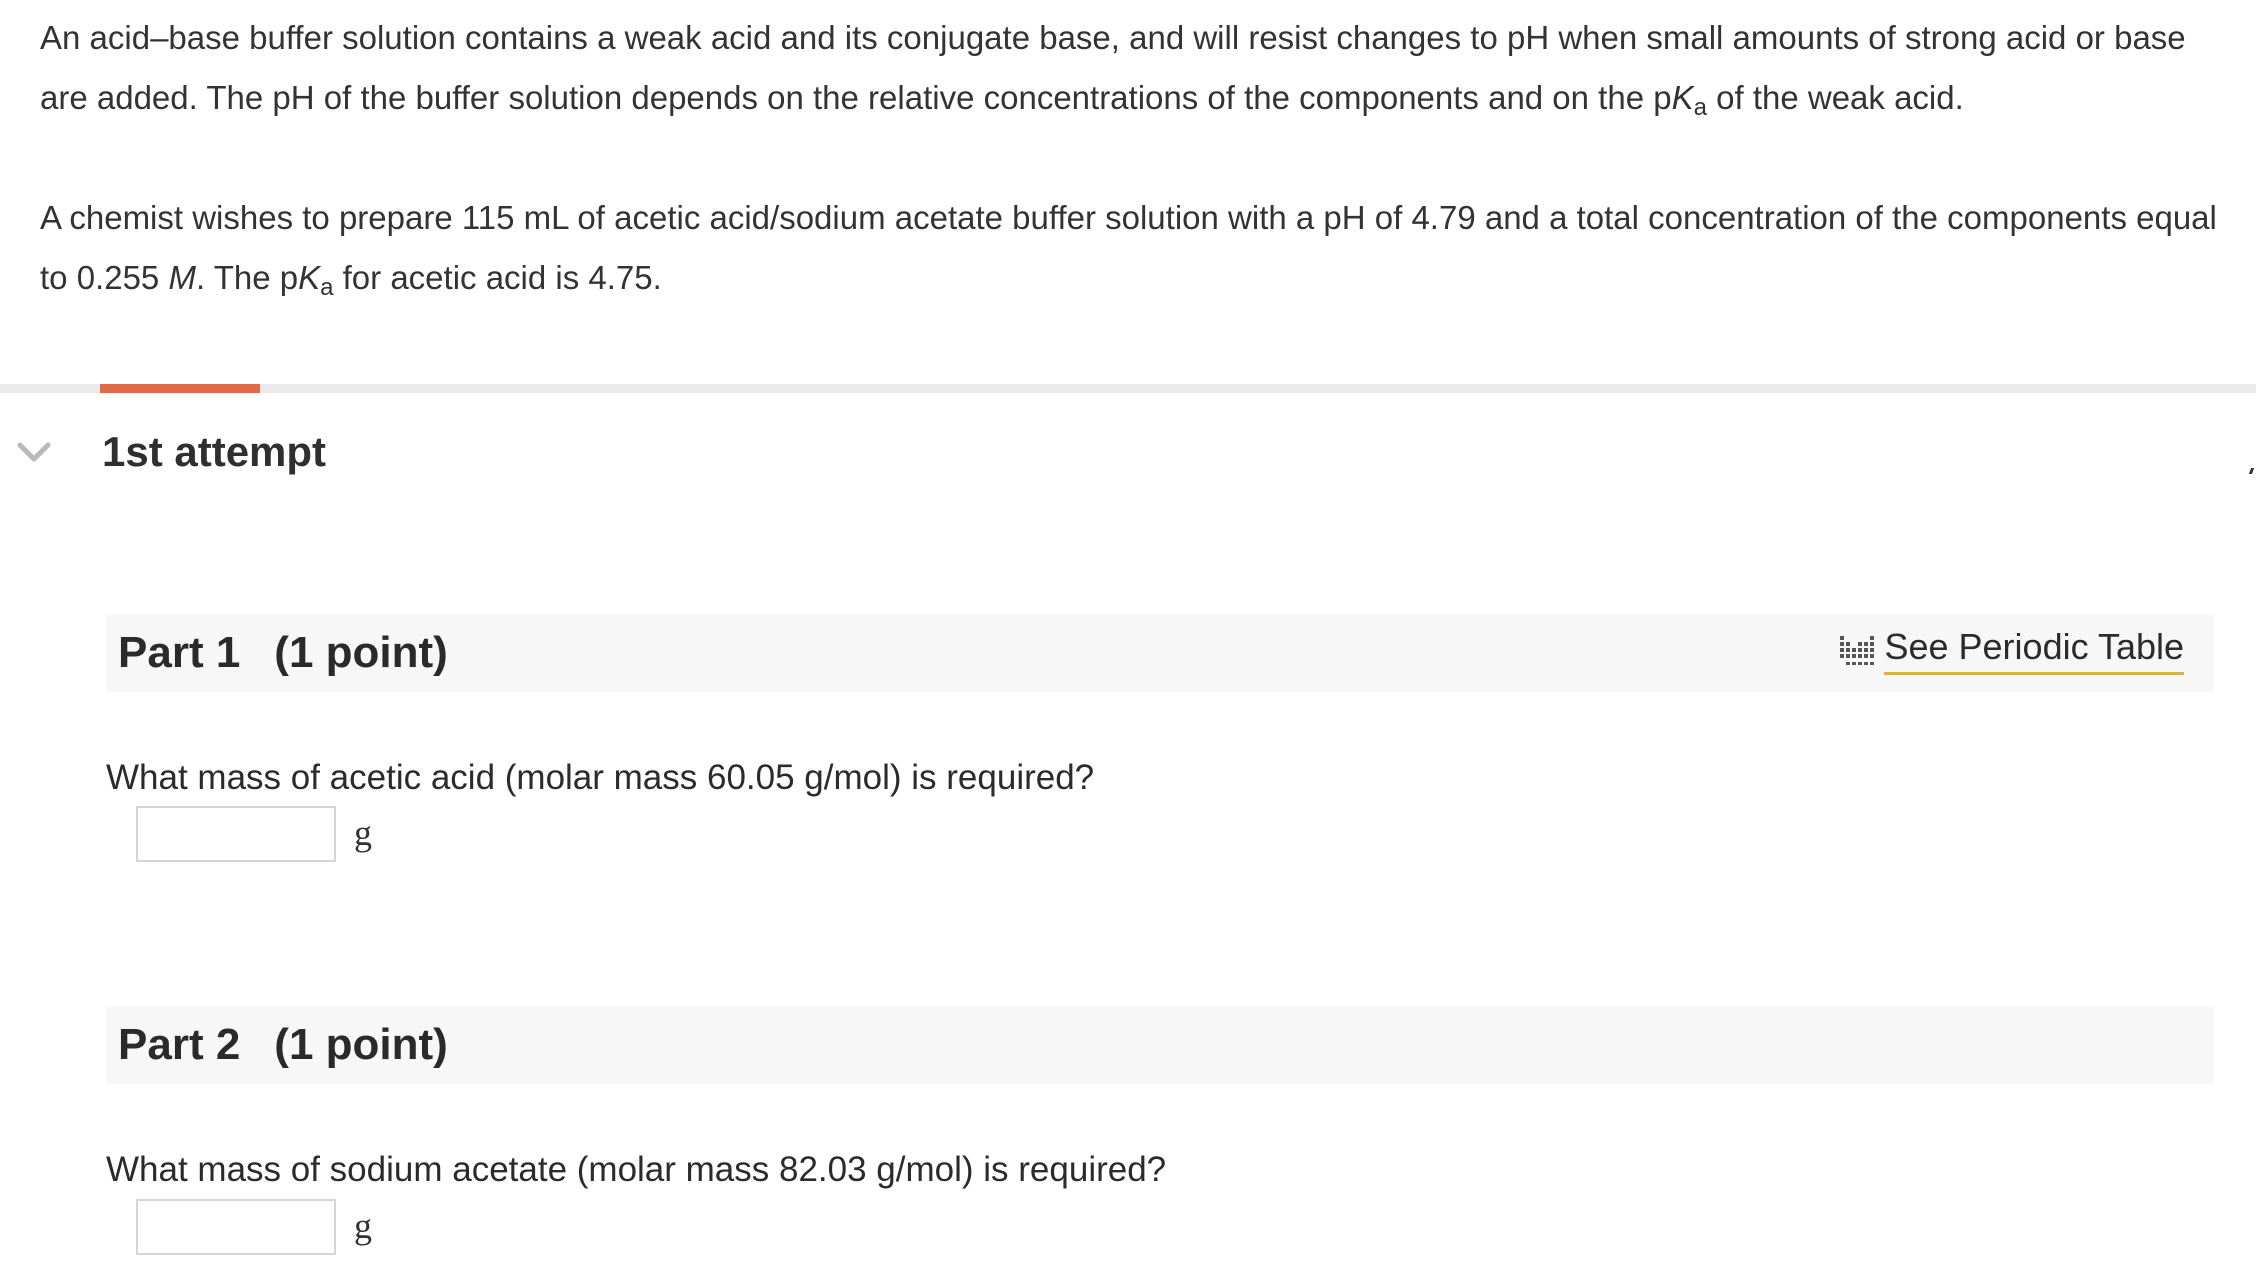 The height and width of the screenshot is (1287, 2256). I want to click on intro-text: . The p, so click(247, 277).